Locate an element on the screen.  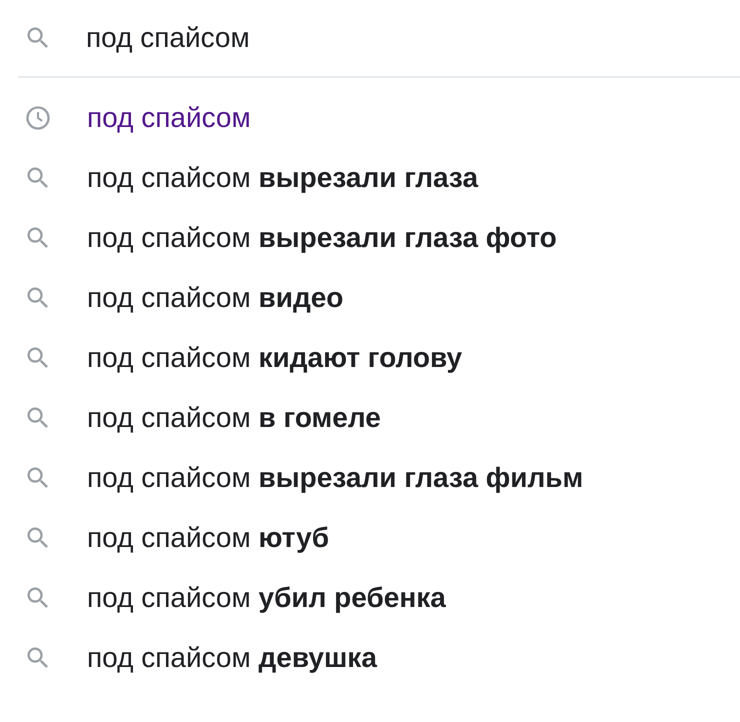
suggestion-text: под спайсом is located at coordinates (169, 118).